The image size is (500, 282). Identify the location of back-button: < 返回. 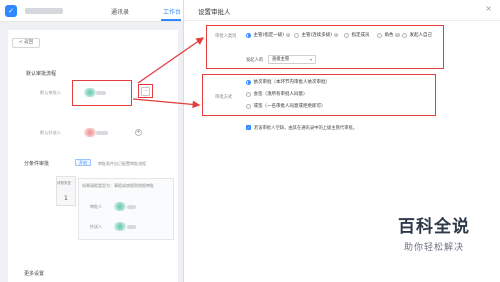
(26, 43).